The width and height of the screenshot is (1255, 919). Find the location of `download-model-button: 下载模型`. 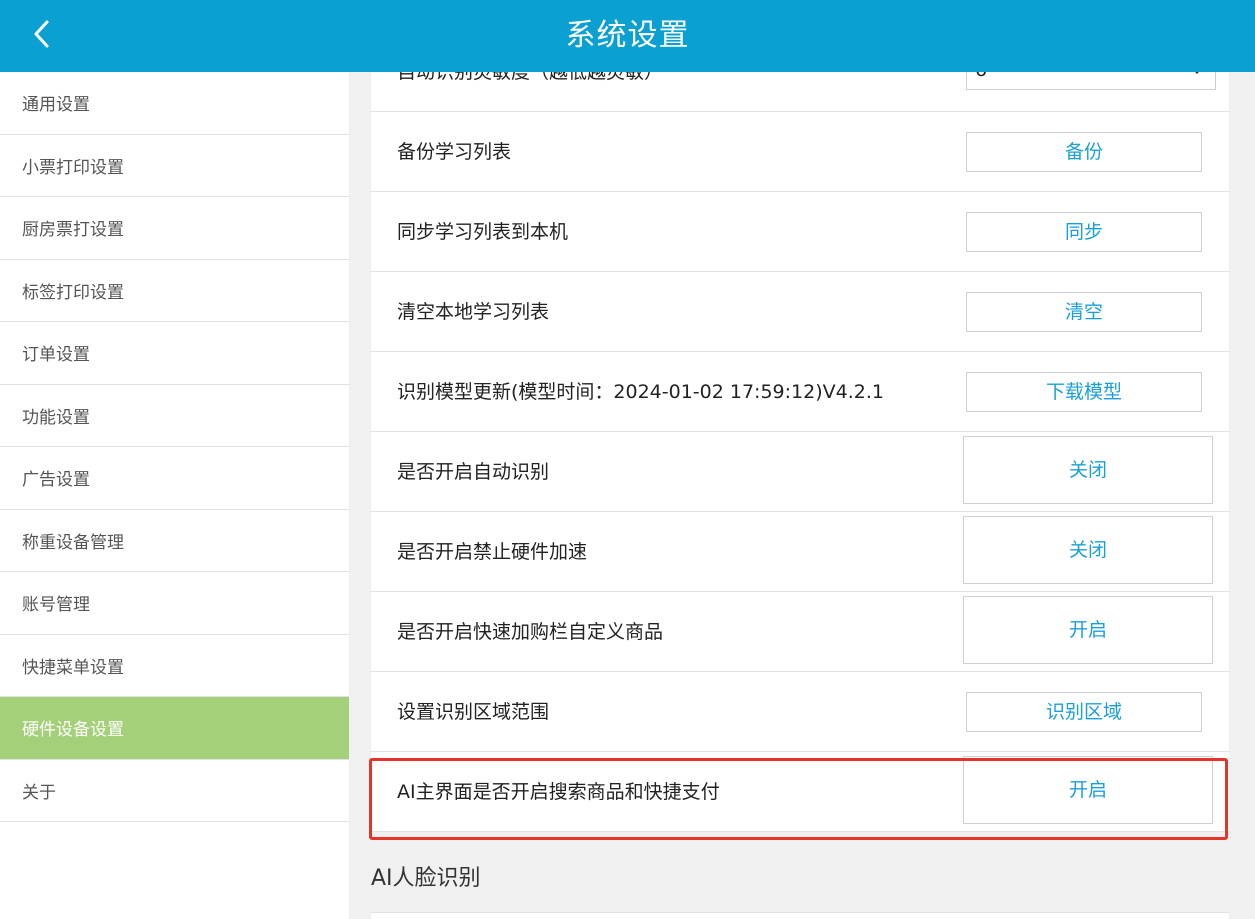

download-model-button: 下载模型 is located at coordinates (1084, 392).